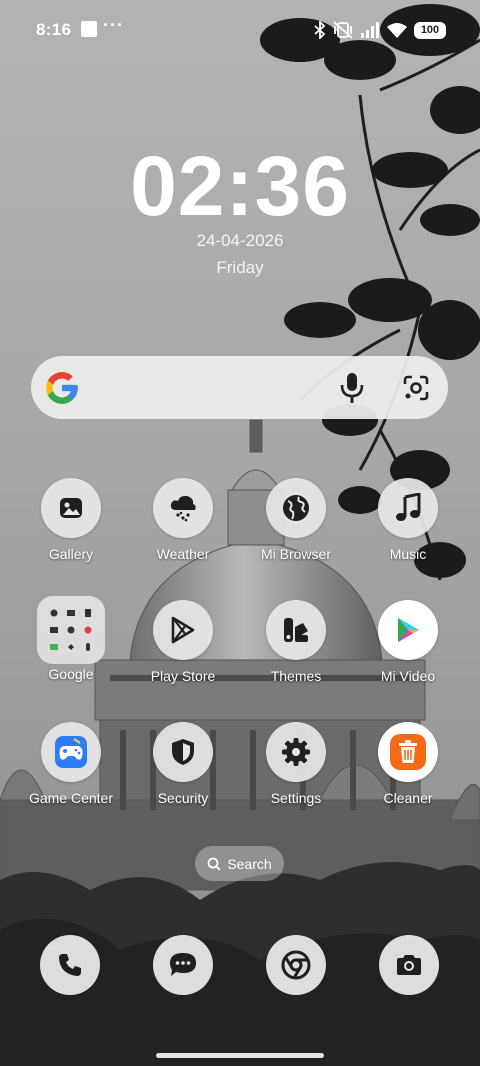 The image size is (480, 1066). What do you see at coordinates (183, 554) in the screenshot?
I see `app-label: Weather` at bounding box center [183, 554].